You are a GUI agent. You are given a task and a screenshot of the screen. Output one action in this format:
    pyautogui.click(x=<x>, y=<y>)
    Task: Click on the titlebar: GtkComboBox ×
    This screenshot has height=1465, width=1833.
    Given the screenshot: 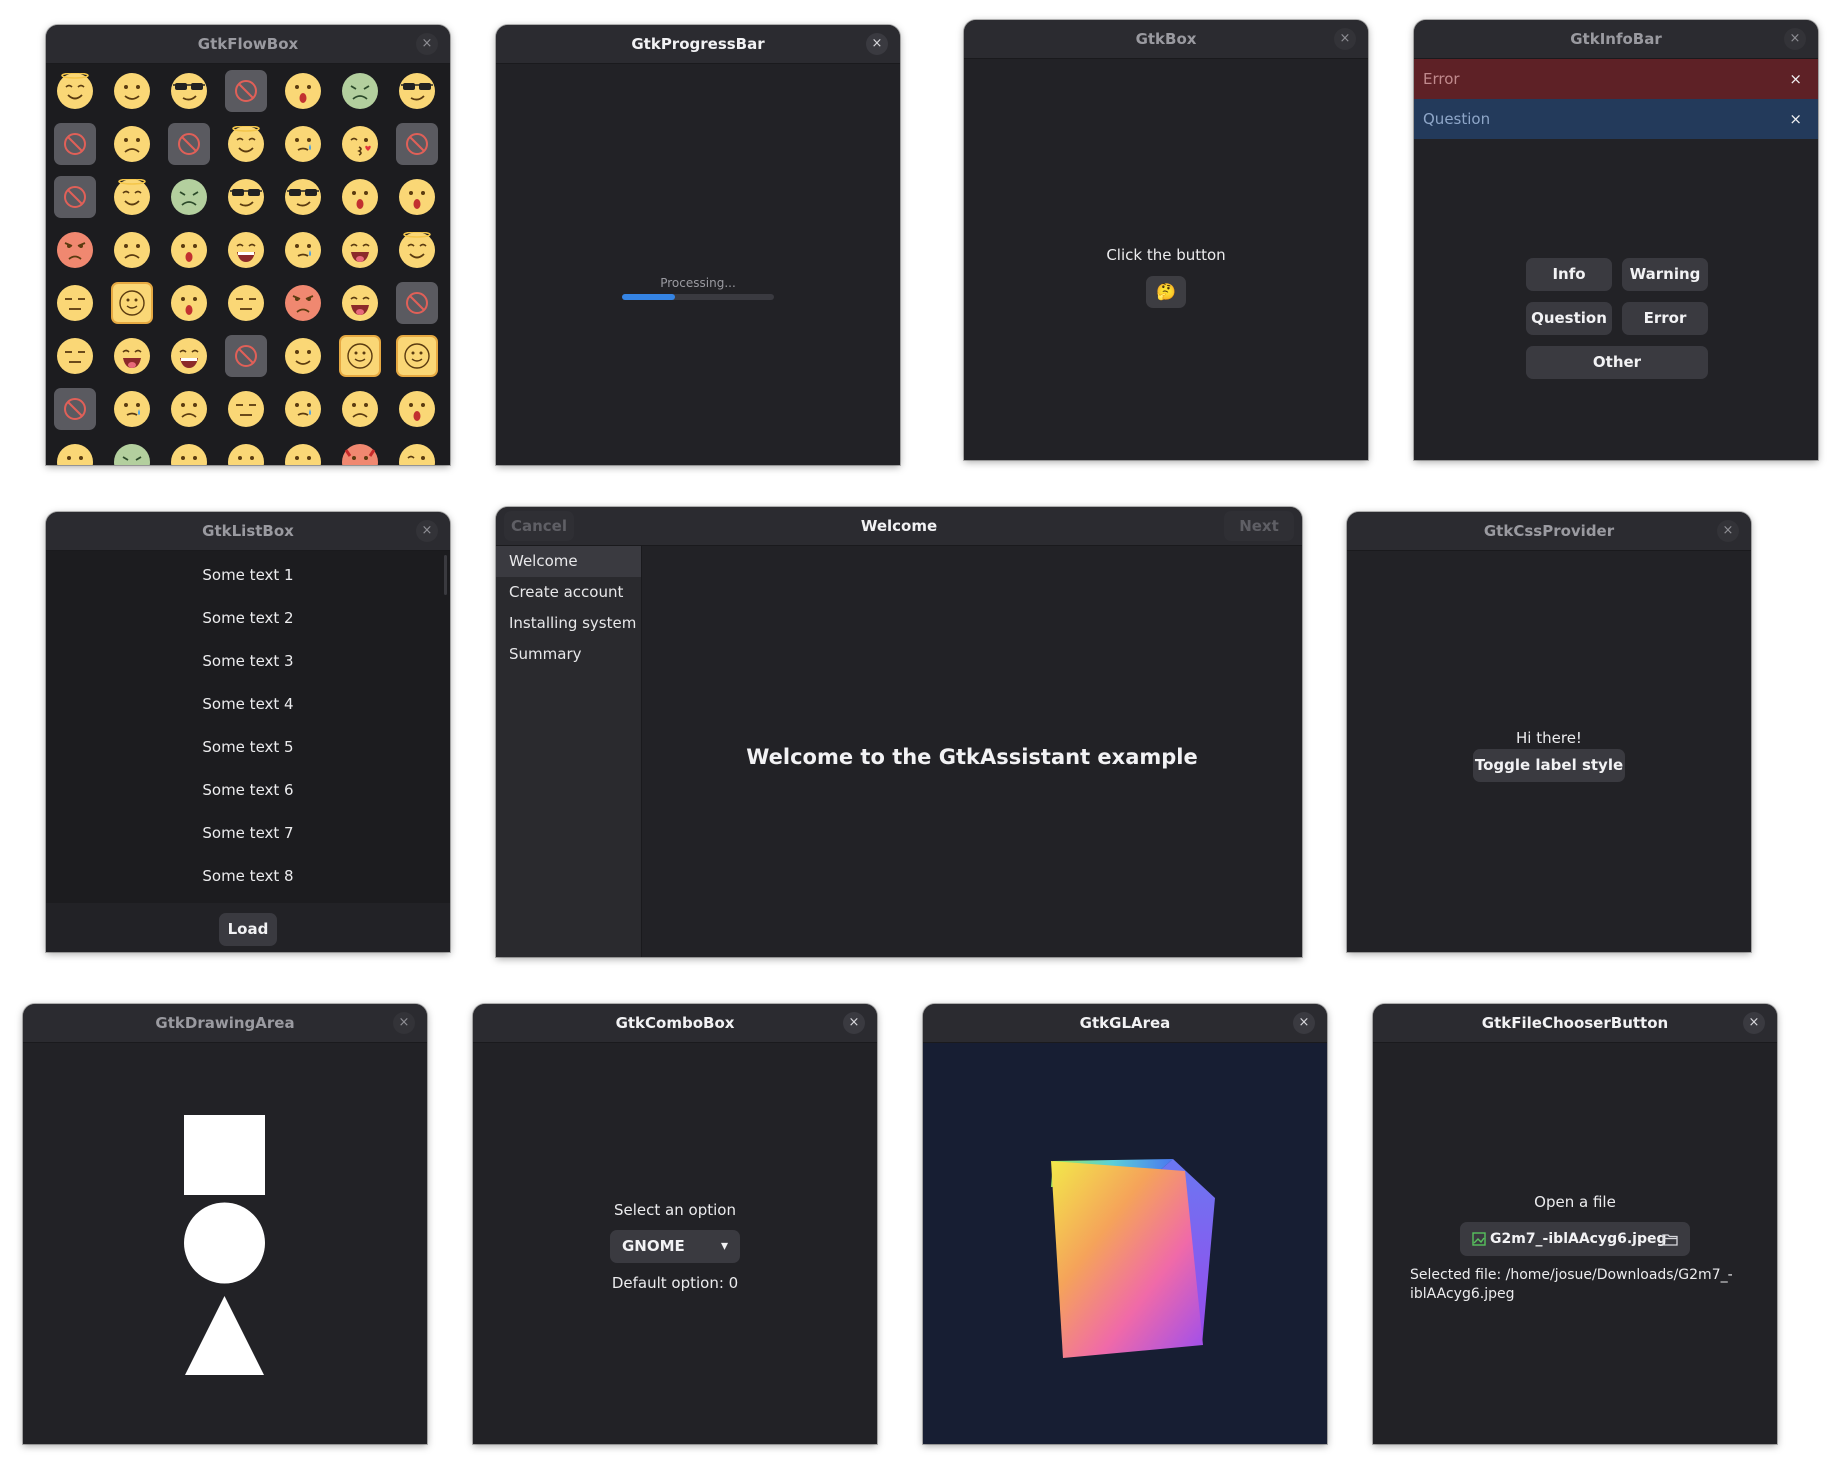 What is the action you would take?
    pyautogui.click(x=675, y=1023)
    